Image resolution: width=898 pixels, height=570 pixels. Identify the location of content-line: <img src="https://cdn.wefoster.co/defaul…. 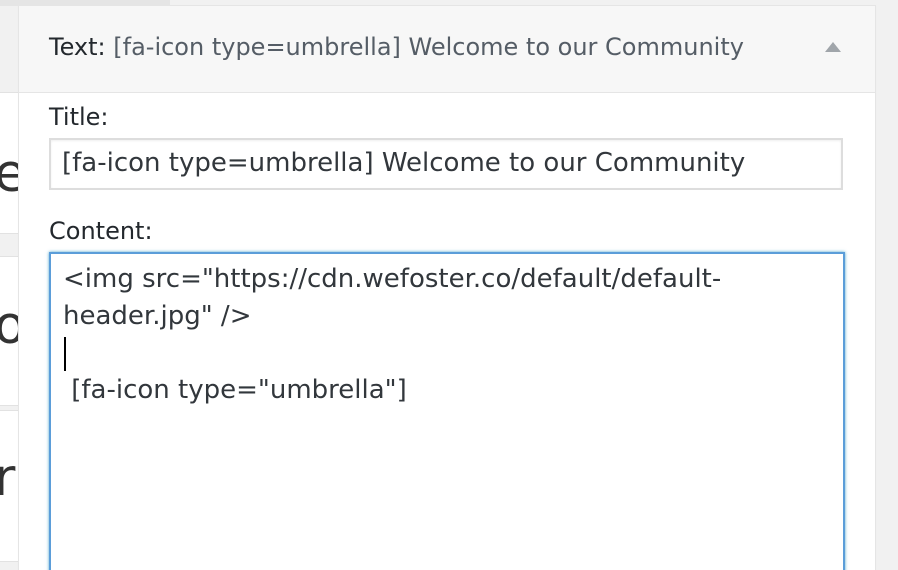
(392, 279).